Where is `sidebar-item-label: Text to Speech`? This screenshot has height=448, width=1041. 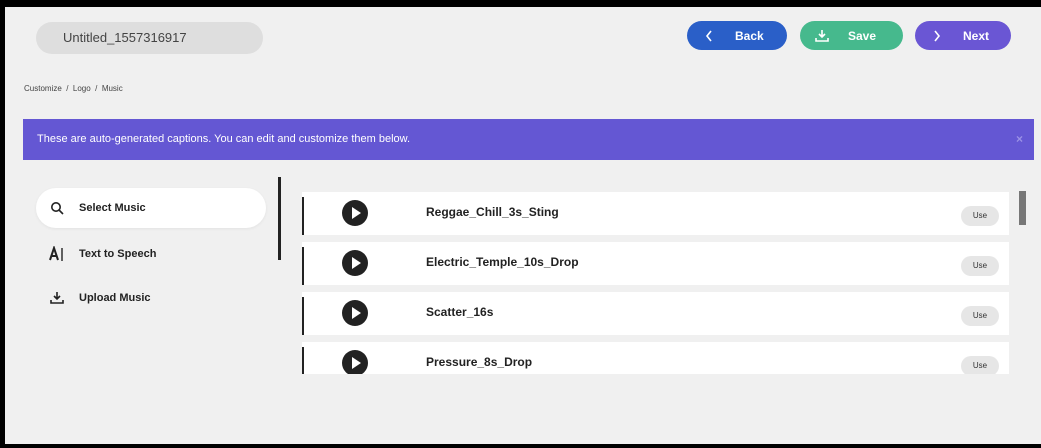 sidebar-item-label: Text to Speech is located at coordinates (118, 254).